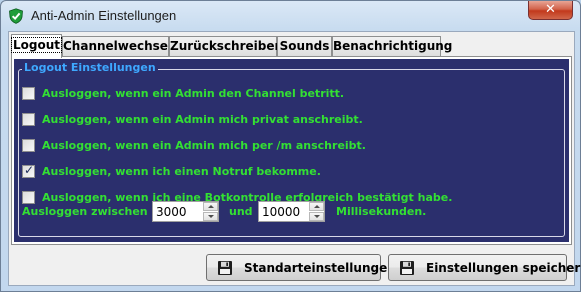 This screenshot has width=581, height=292. What do you see at coordinates (290, 16) in the screenshot?
I see `title-bar: Anti-Admin Einstellungen ✕` at bounding box center [290, 16].